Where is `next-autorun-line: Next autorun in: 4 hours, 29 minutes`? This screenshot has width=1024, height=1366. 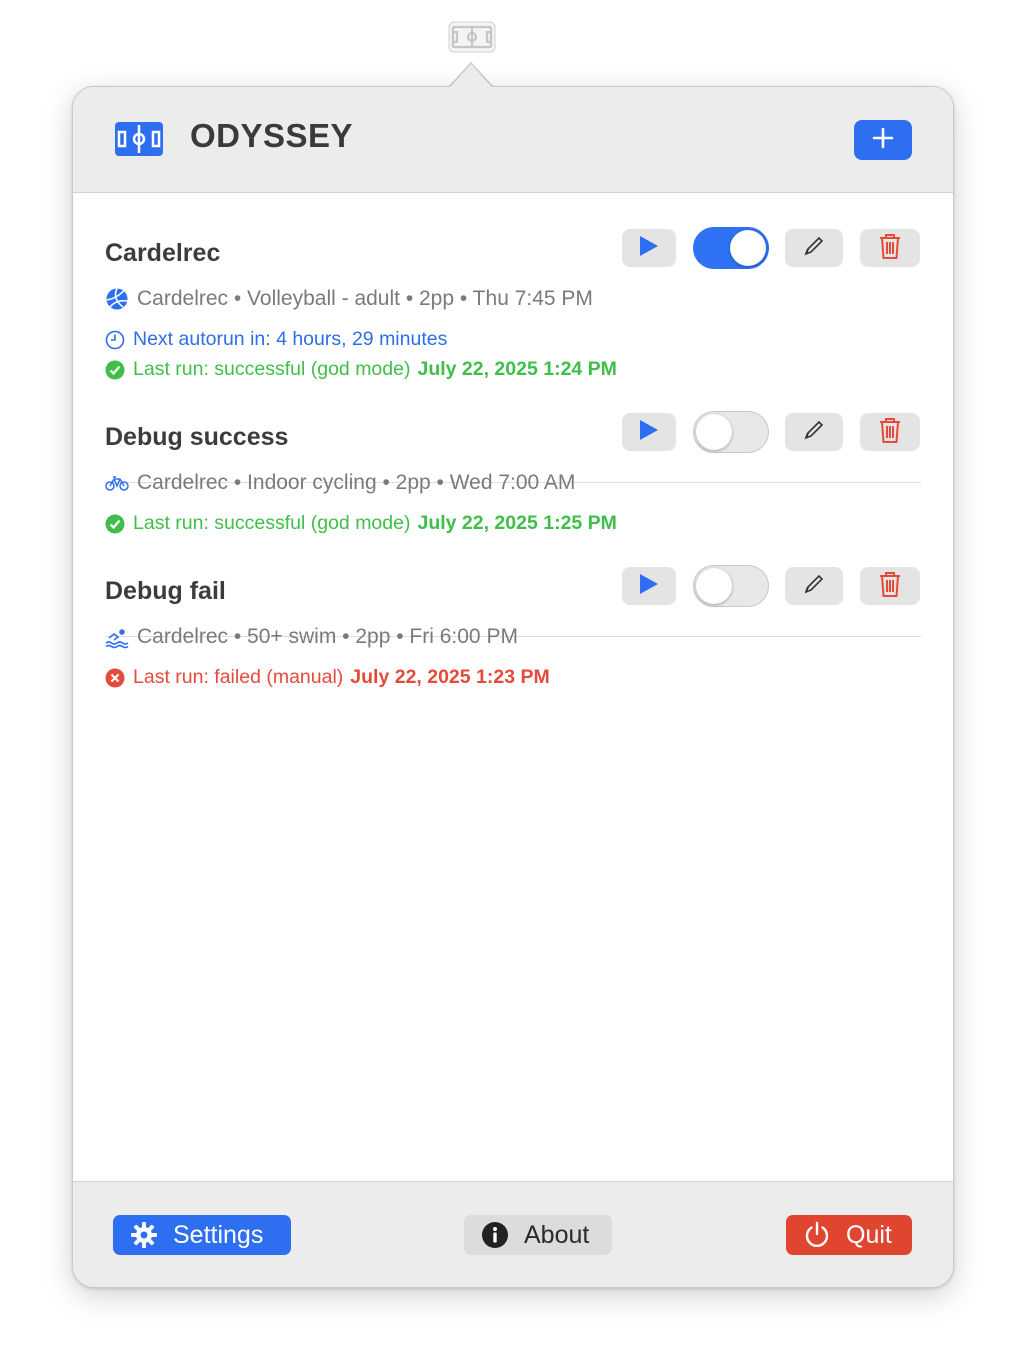
next-autorun-line: Next autorun in: 4 hours, 29 minutes is located at coordinates (276, 339).